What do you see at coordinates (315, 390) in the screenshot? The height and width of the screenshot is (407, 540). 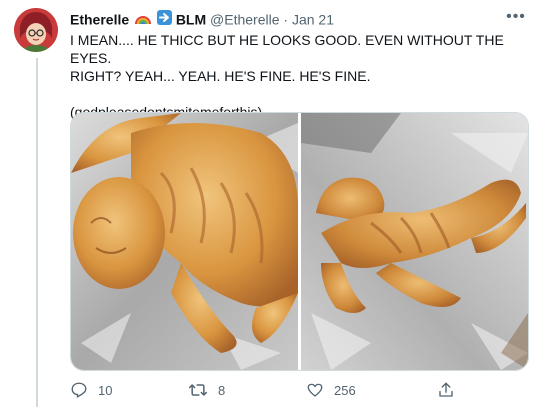 I see `heart-icon` at bounding box center [315, 390].